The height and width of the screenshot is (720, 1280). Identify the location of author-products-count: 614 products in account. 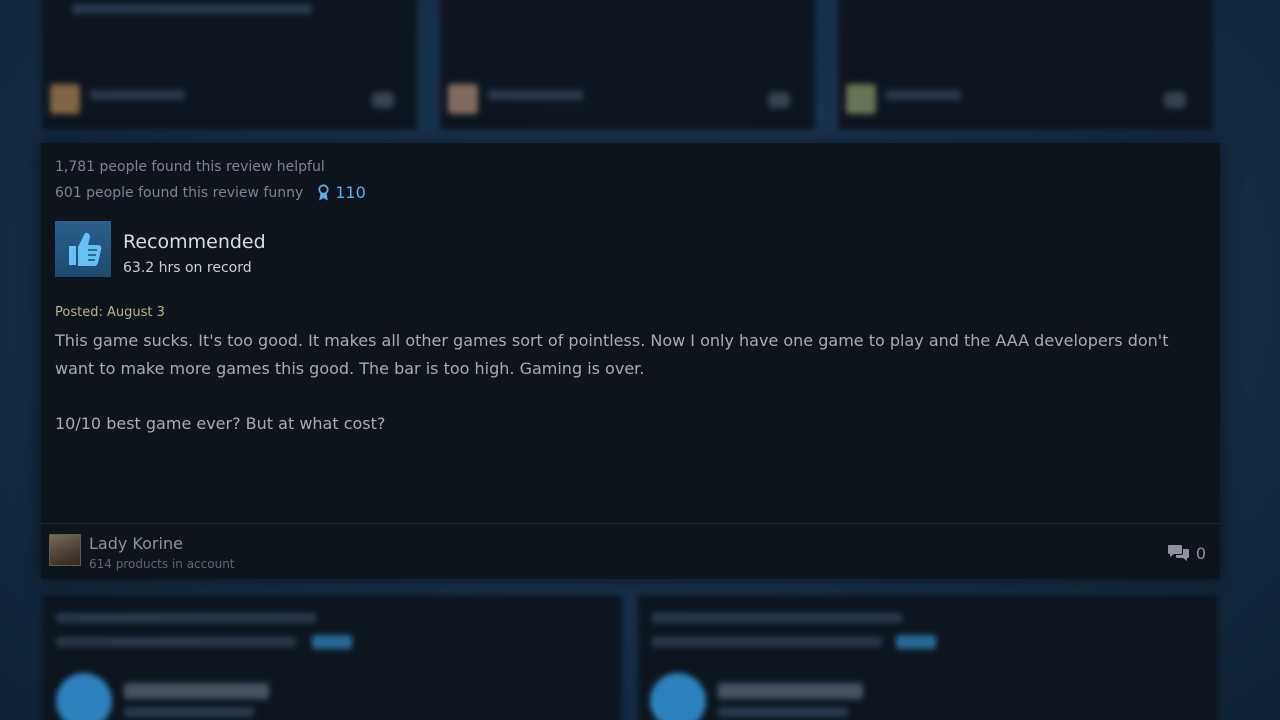
(162, 564).